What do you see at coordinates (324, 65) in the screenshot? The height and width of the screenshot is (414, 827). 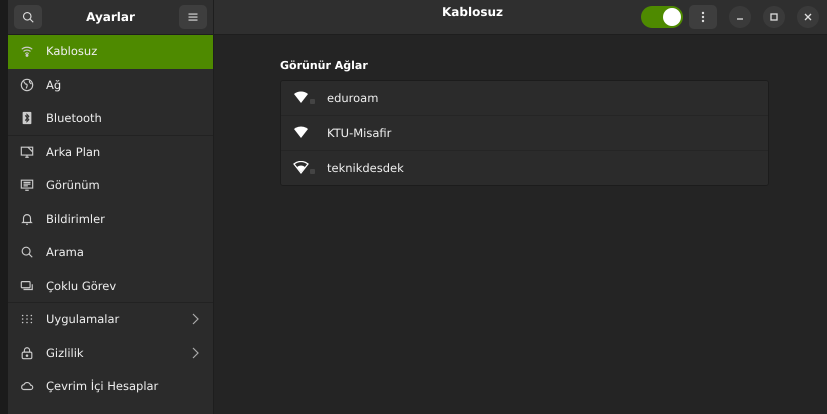 I see `section-heading: Görünür Ağlar` at bounding box center [324, 65].